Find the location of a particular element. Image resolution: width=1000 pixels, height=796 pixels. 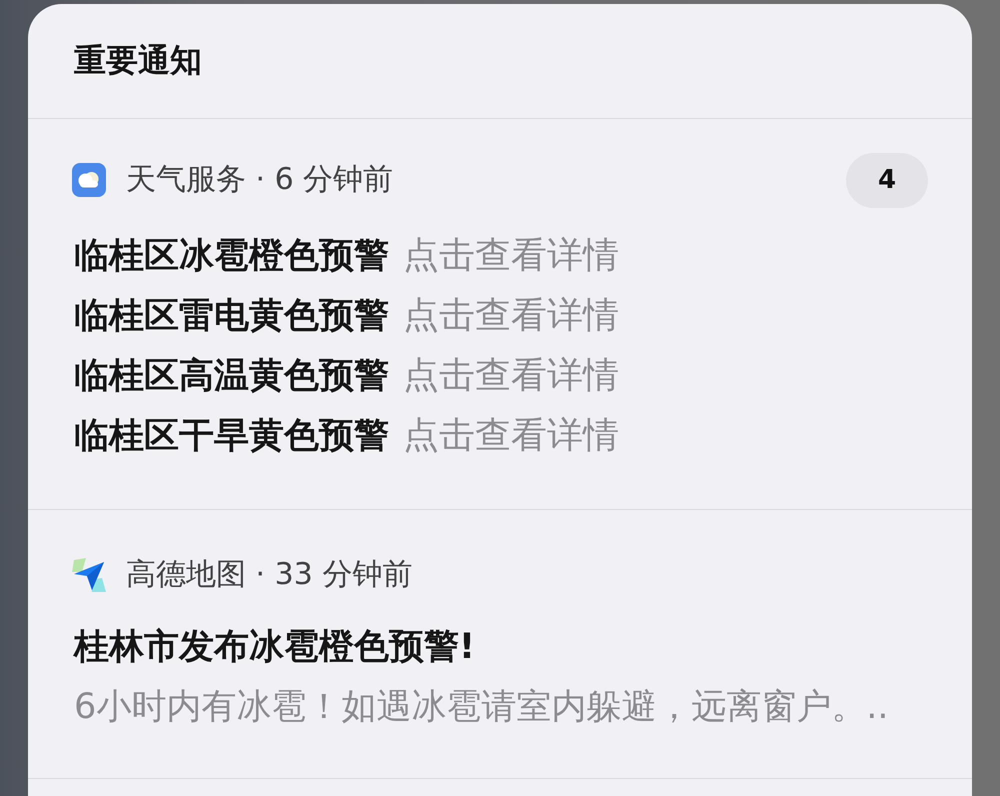

notification-title: 桂林市发布冰雹橙色预警! is located at coordinates (275, 647).